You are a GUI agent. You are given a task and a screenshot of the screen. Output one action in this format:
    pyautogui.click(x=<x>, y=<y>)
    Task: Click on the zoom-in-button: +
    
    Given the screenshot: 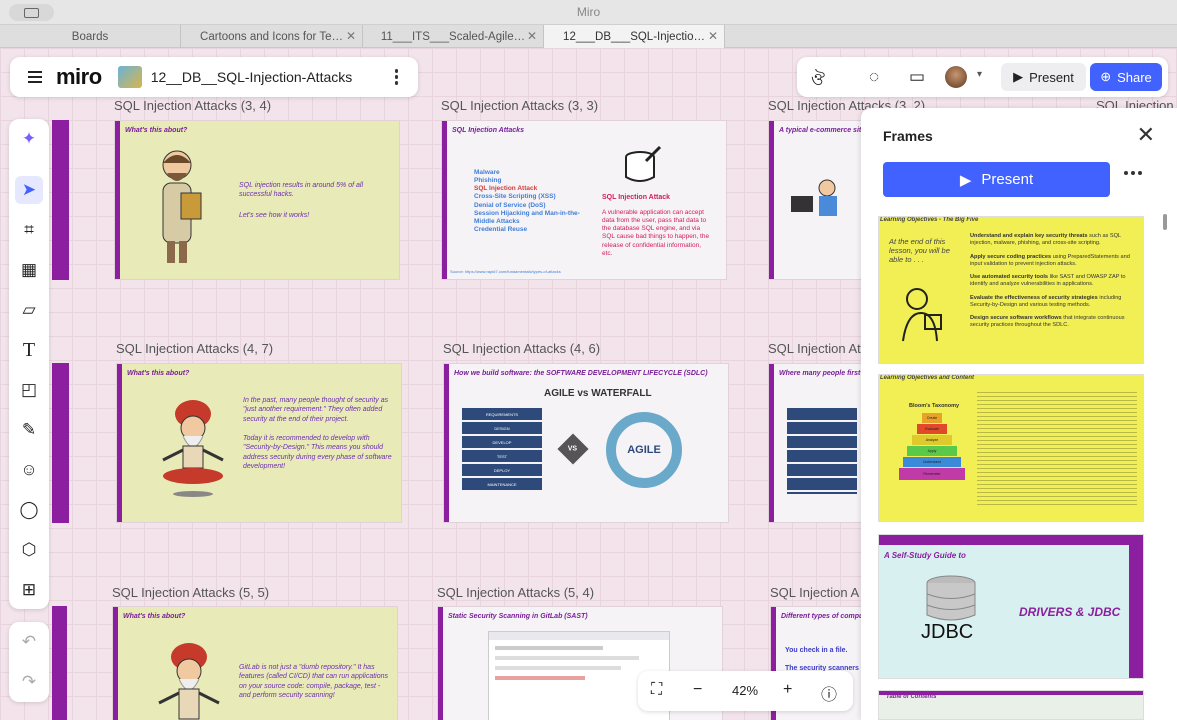 What is the action you would take?
    pyautogui.click(x=787, y=690)
    